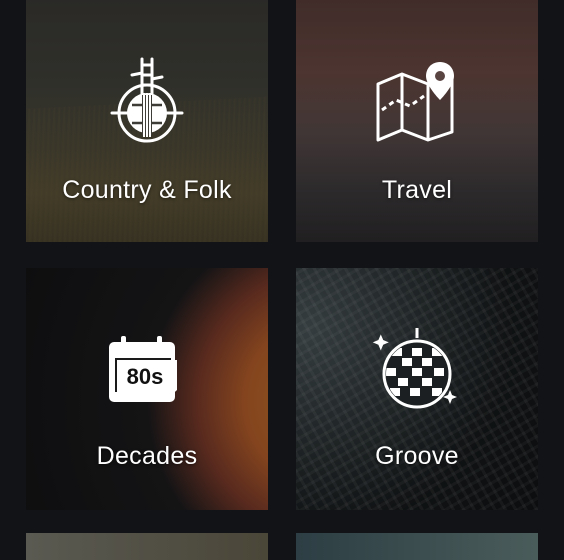 This screenshot has width=564, height=560. I want to click on svg-text: 80s, so click(145, 376).